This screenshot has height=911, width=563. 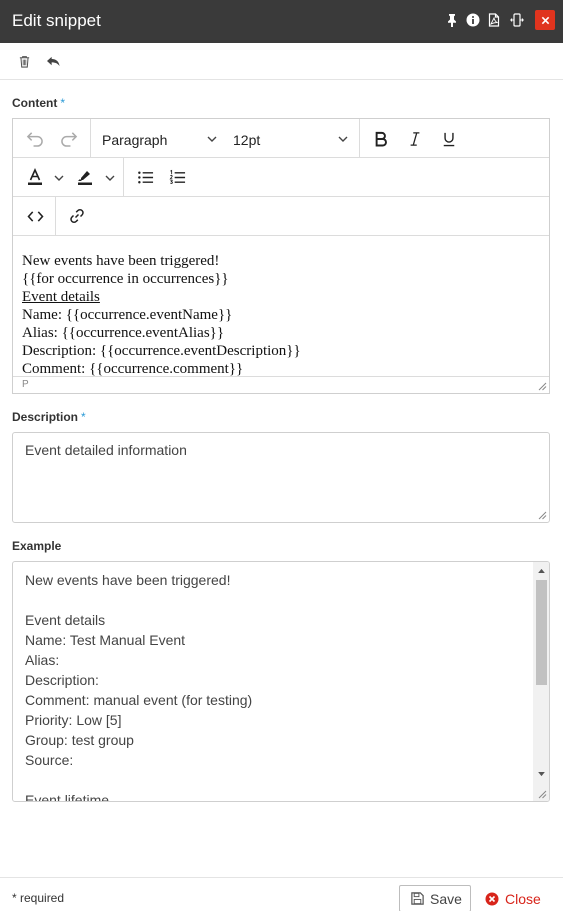 I want to click on pdf-icon, so click(x=494, y=20).